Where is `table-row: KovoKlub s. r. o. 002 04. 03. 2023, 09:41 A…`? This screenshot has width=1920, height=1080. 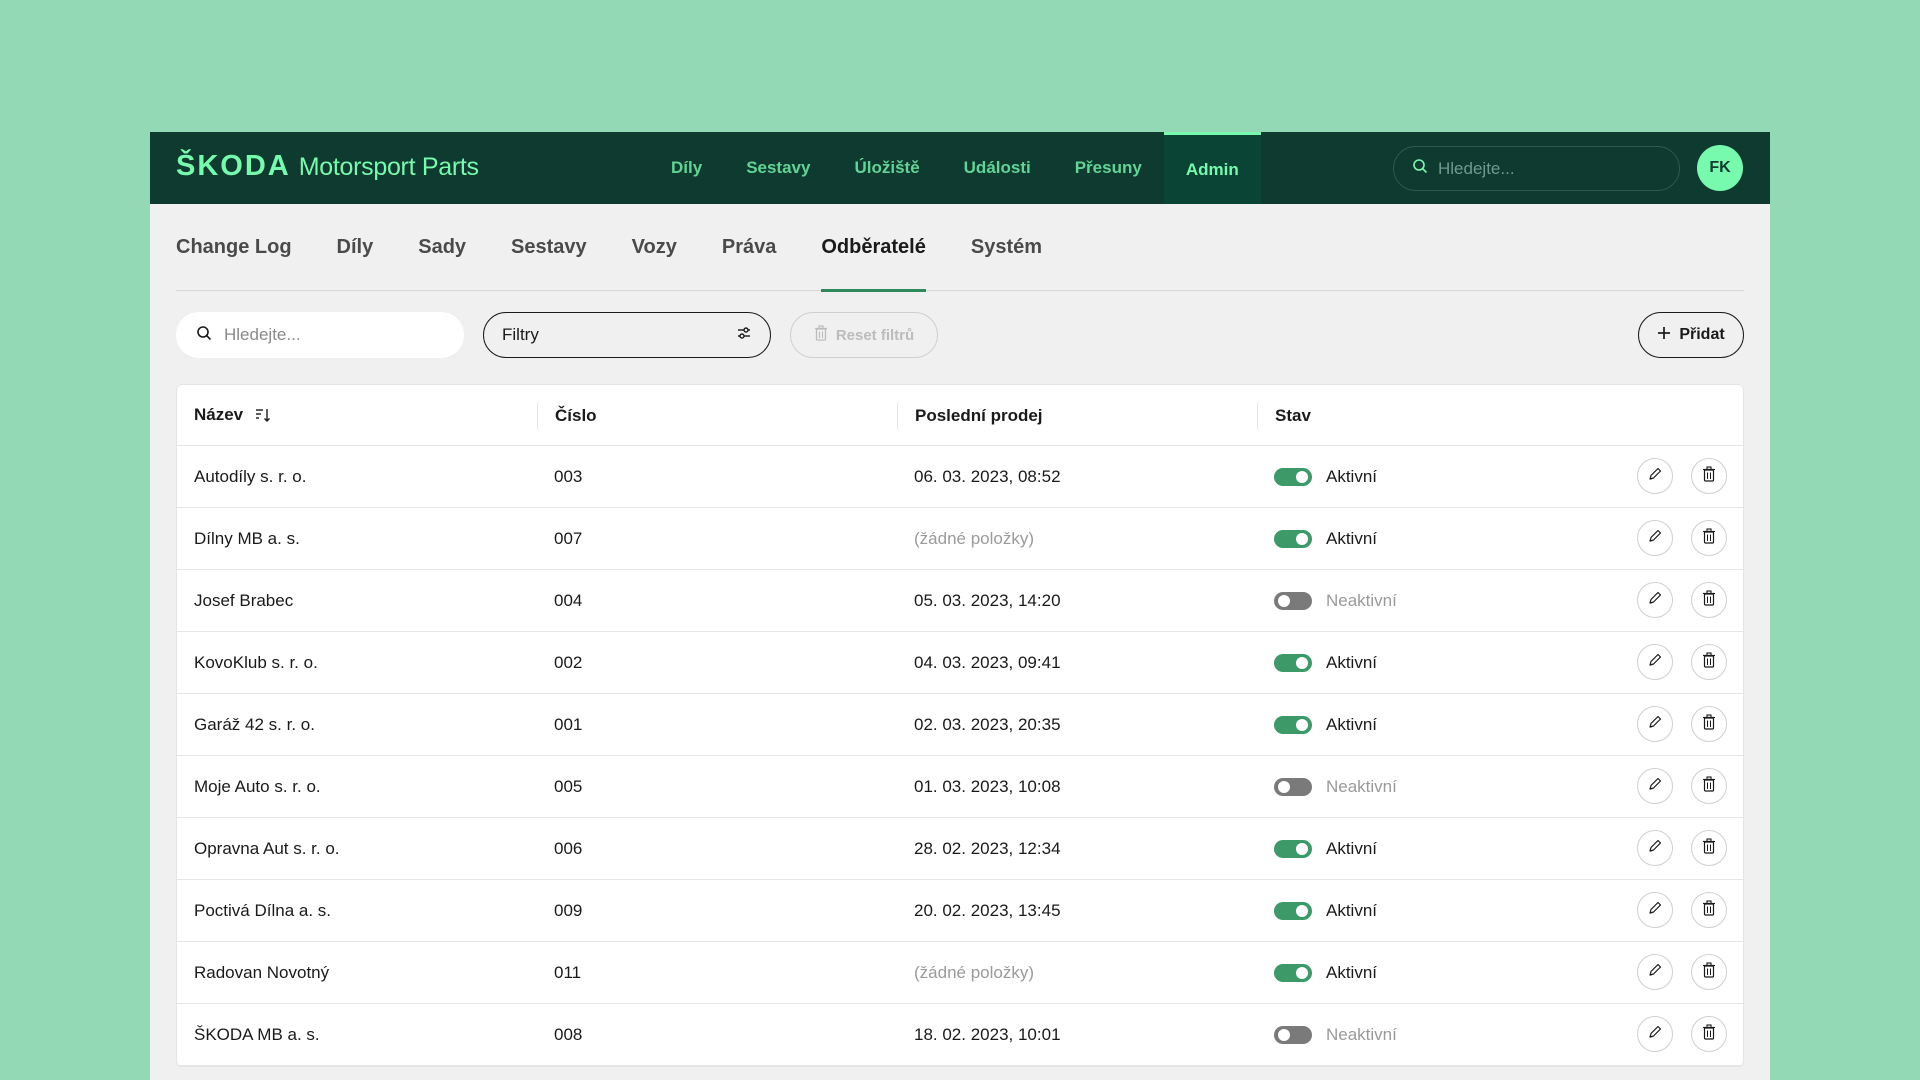
table-row: KovoKlub s. r. o. 002 04. 03. 2023, 09:41 A… is located at coordinates (960, 663).